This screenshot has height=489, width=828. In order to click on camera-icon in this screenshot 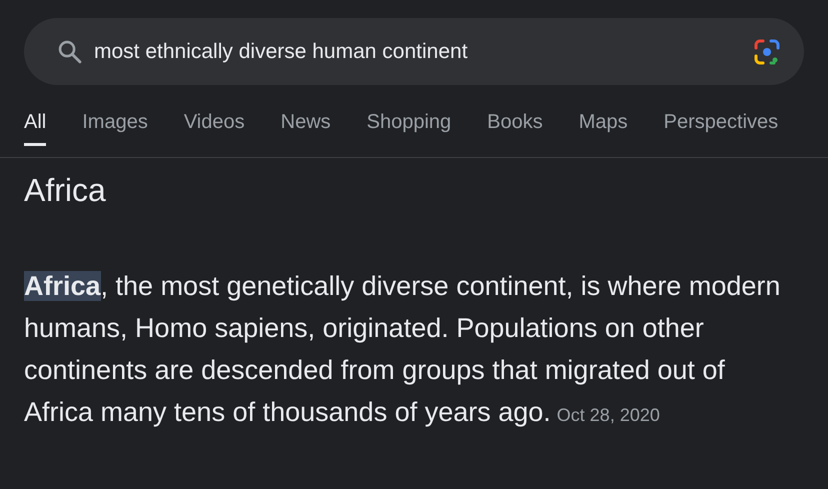, I will do `click(767, 51)`.